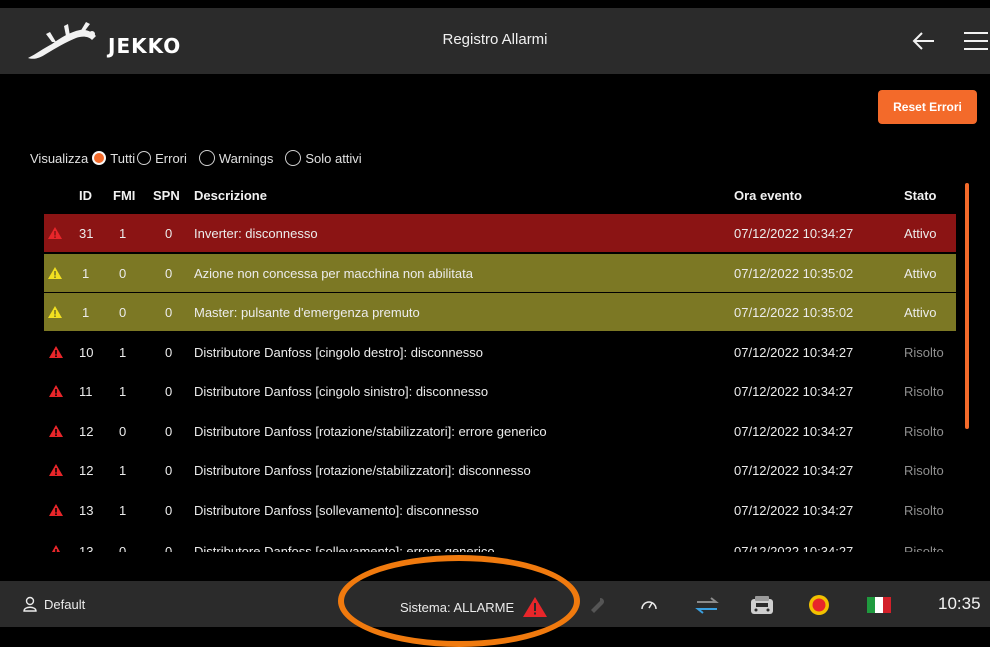  What do you see at coordinates (230, 195) in the screenshot?
I see `column-header-description: Descrizione` at bounding box center [230, 195].